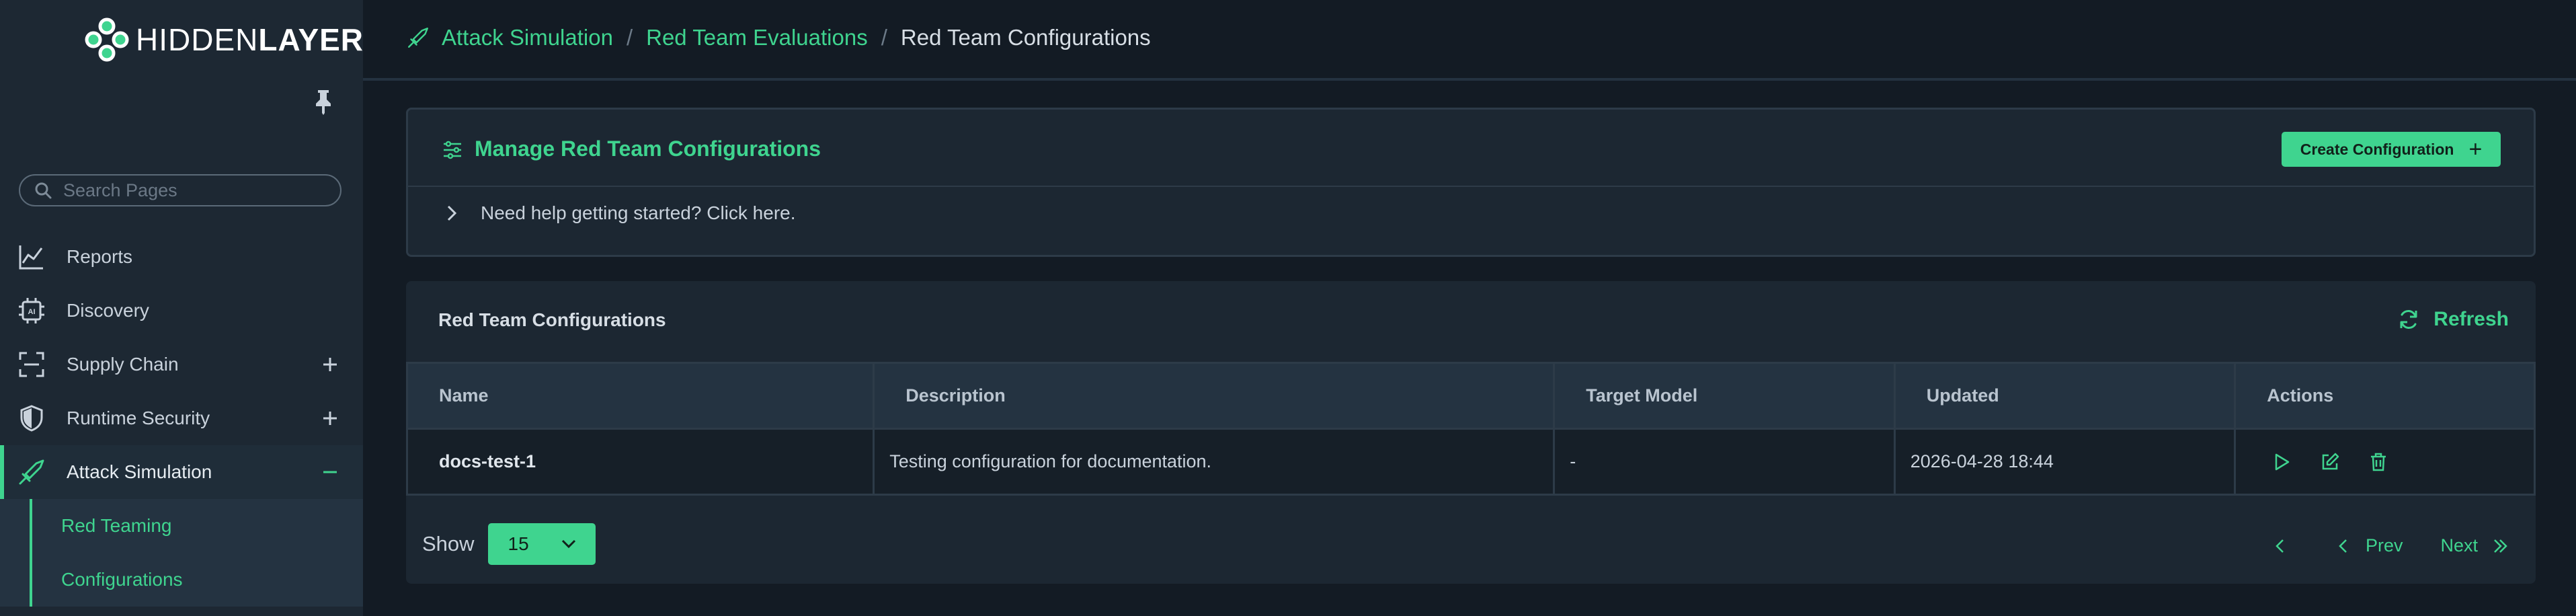 This screenshot has height=616, width=2576. What do you see at coordinates (2471, 319) in the screenshot?
I see `refresh-label: Refresh` at bounding box center [2471, 319].